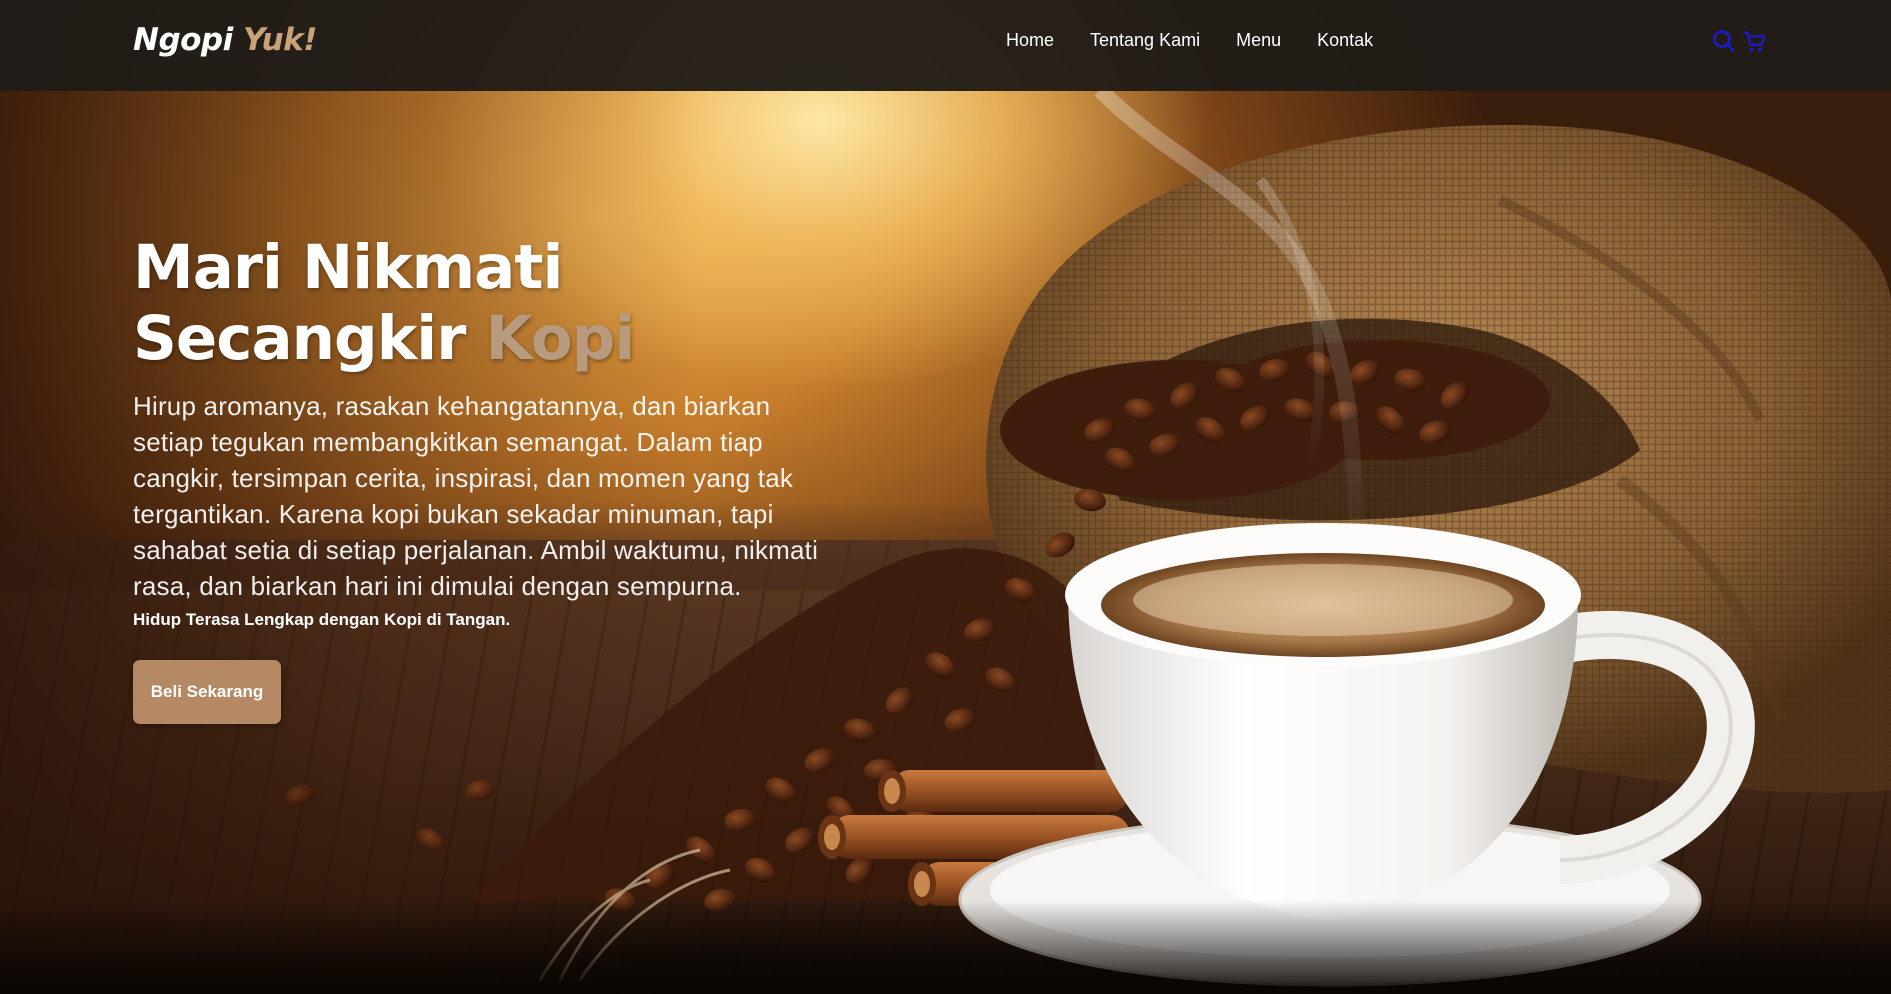 The height and width of the screenshot is (994, 1891). What do you see at coordinates (560, 338) in the screenshot?
I see `hero-title-accent: Kopi` at bounding box center [560, 338].